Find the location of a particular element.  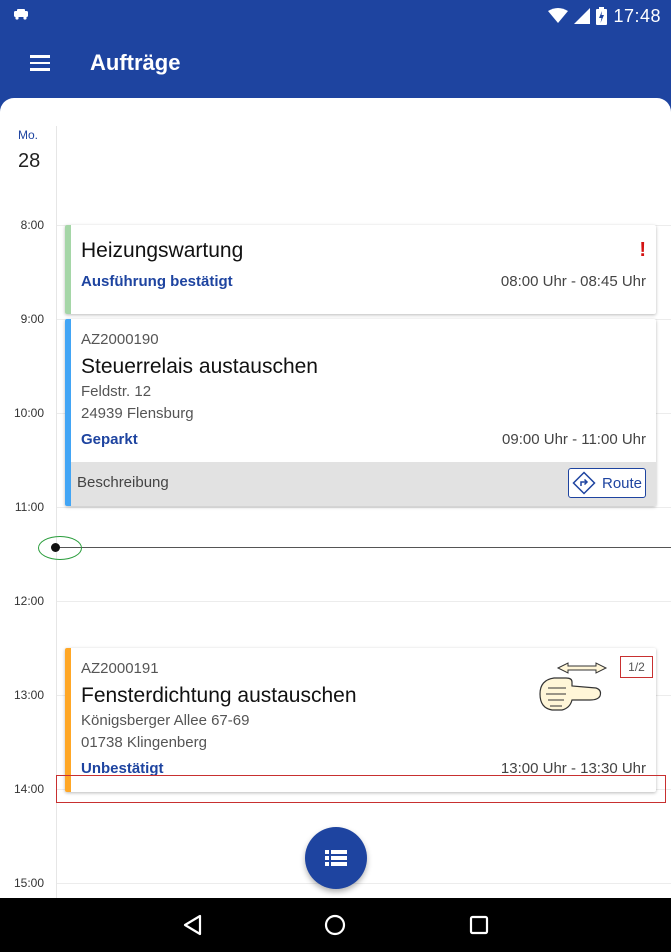

hour-label: 10:00 is located at coordinates (28, 413).